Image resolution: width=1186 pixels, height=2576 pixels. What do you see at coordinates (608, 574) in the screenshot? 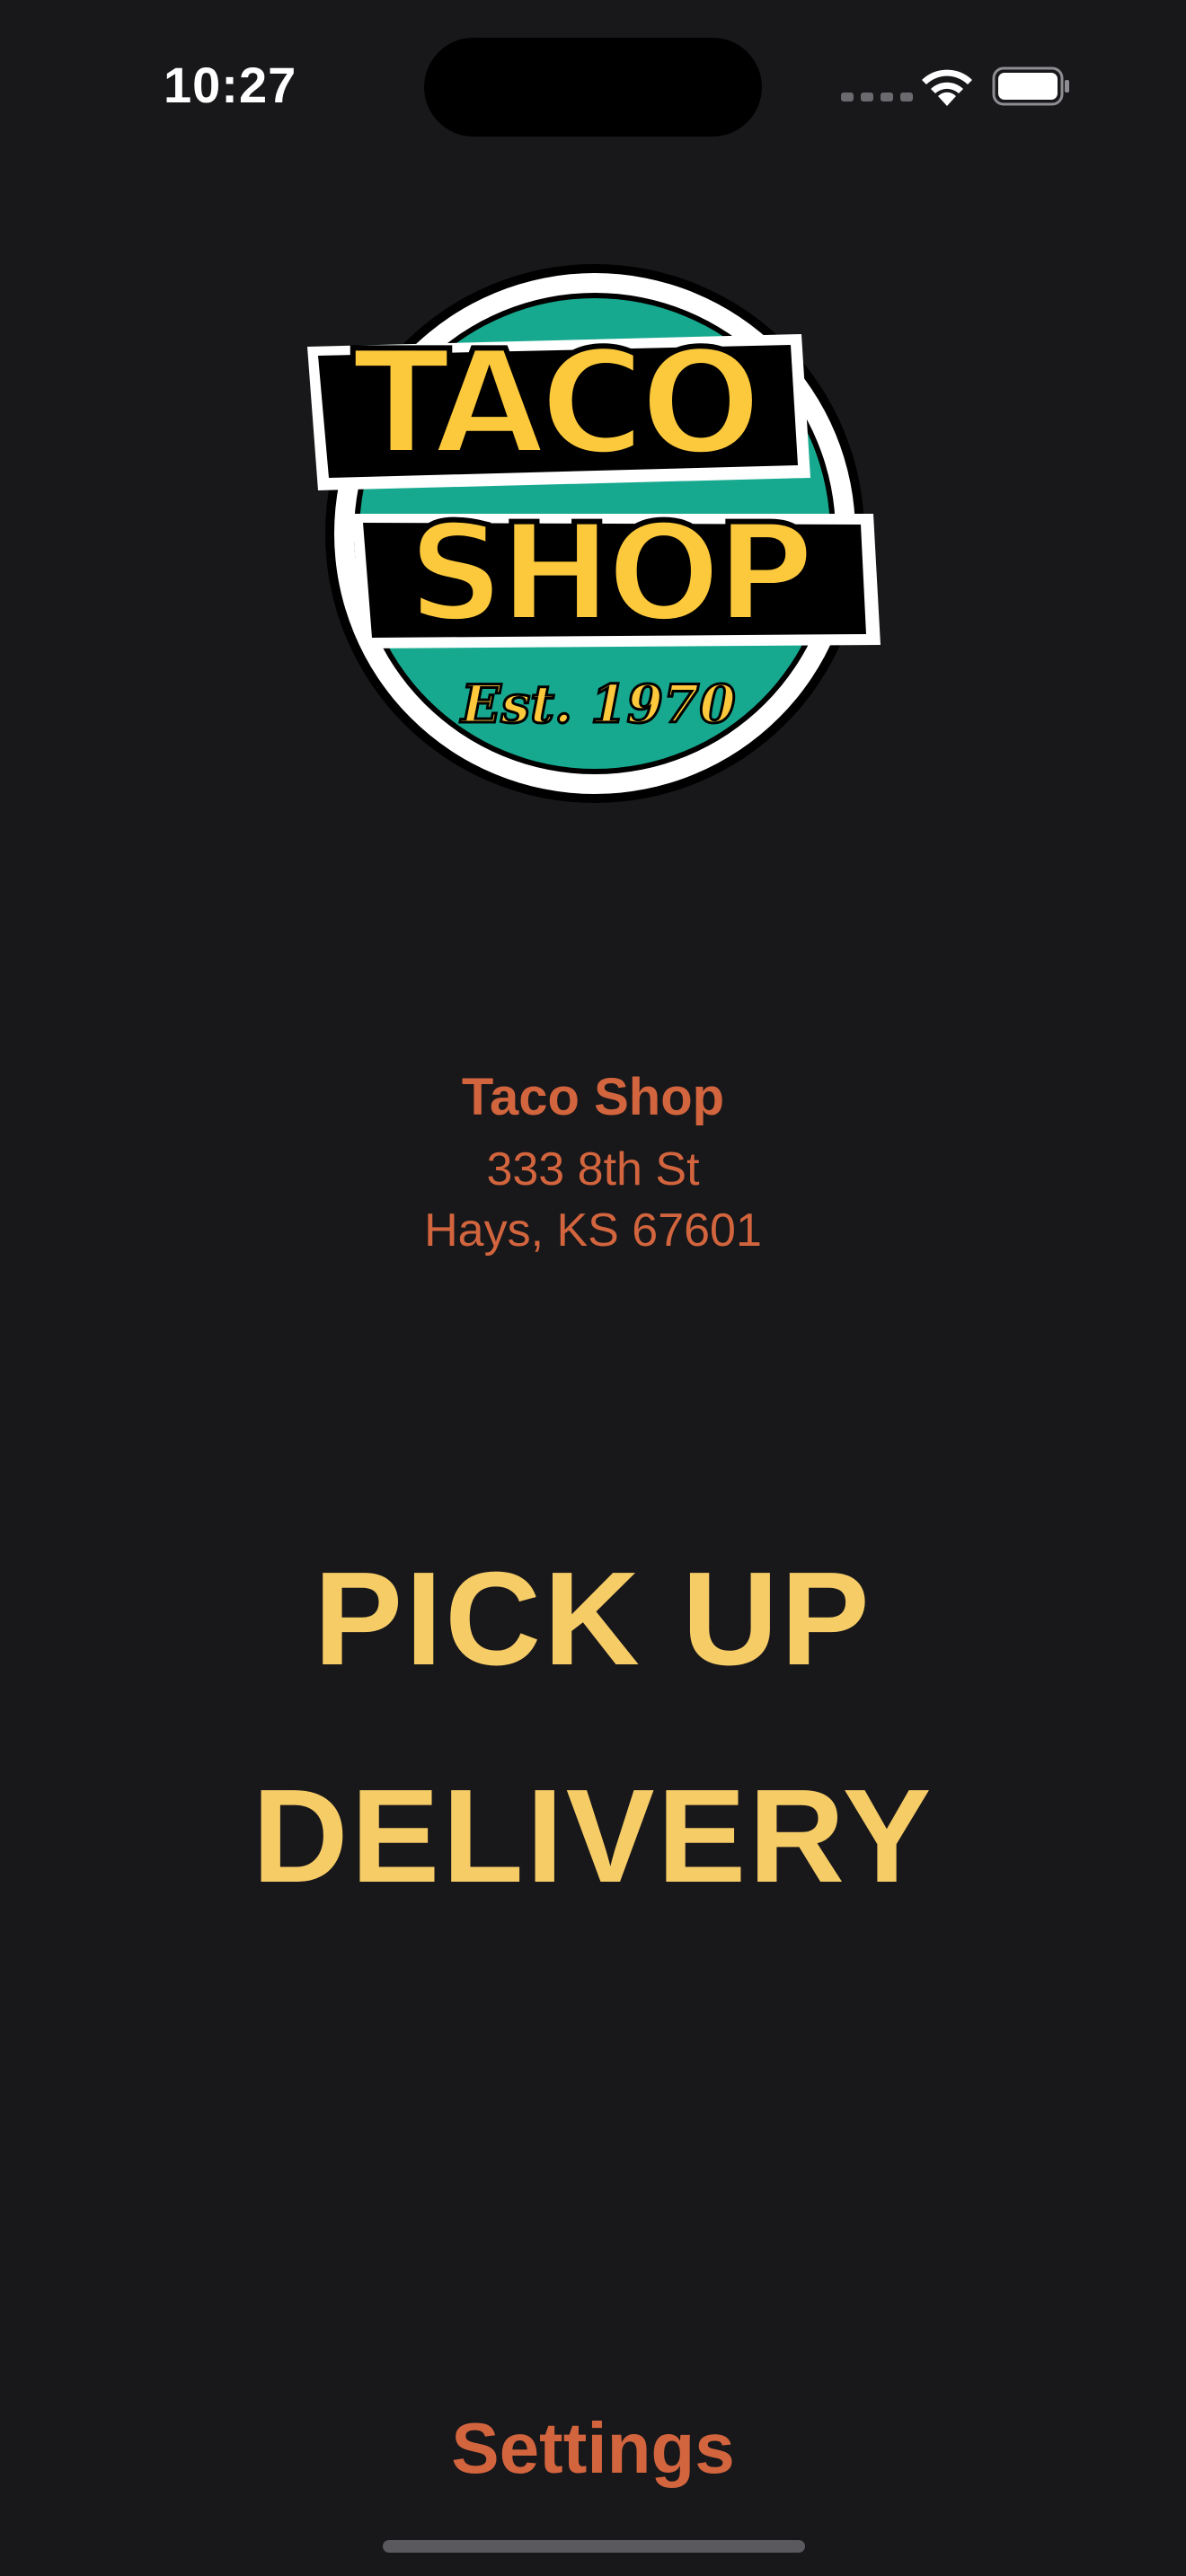
I see `svg-text: SHOP` at bounding box center [608, 574].